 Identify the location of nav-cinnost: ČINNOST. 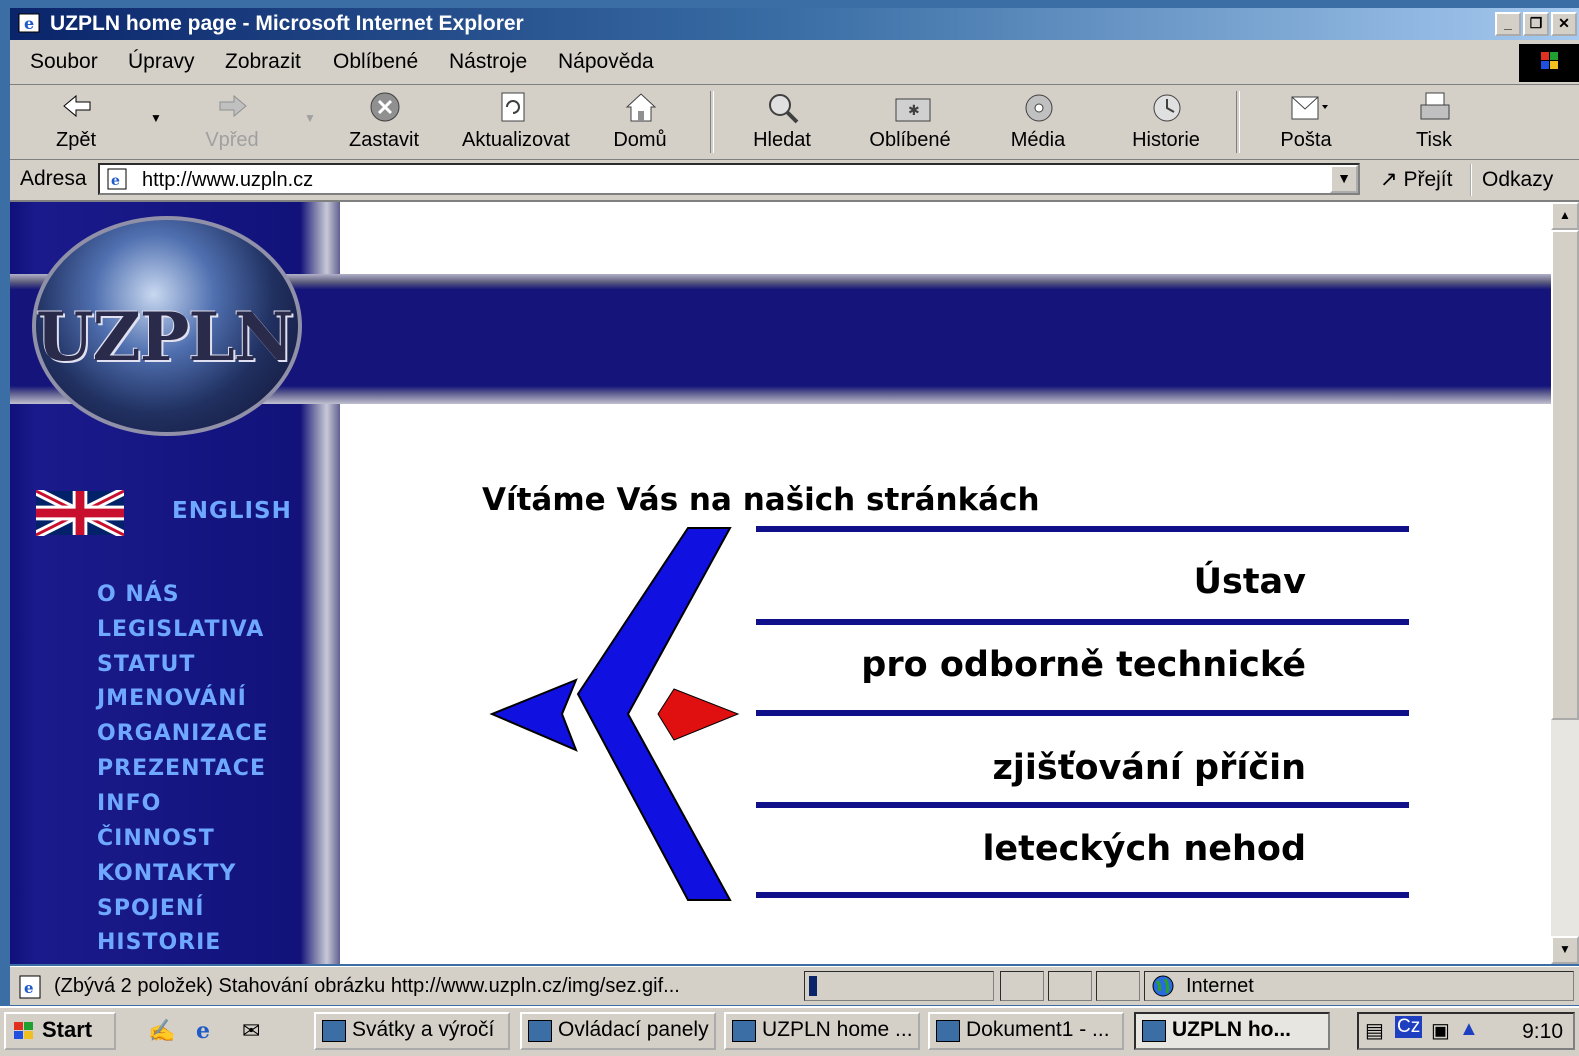
(156, 838).